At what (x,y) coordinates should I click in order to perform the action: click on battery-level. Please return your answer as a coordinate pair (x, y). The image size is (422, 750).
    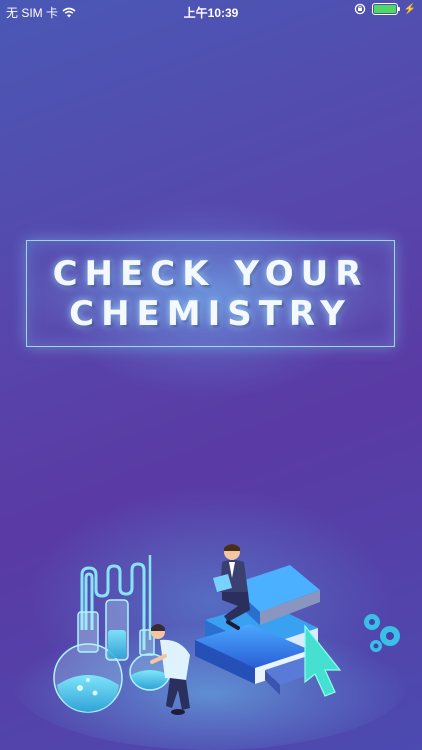
    Looking at the image, I should click on (384, 9).